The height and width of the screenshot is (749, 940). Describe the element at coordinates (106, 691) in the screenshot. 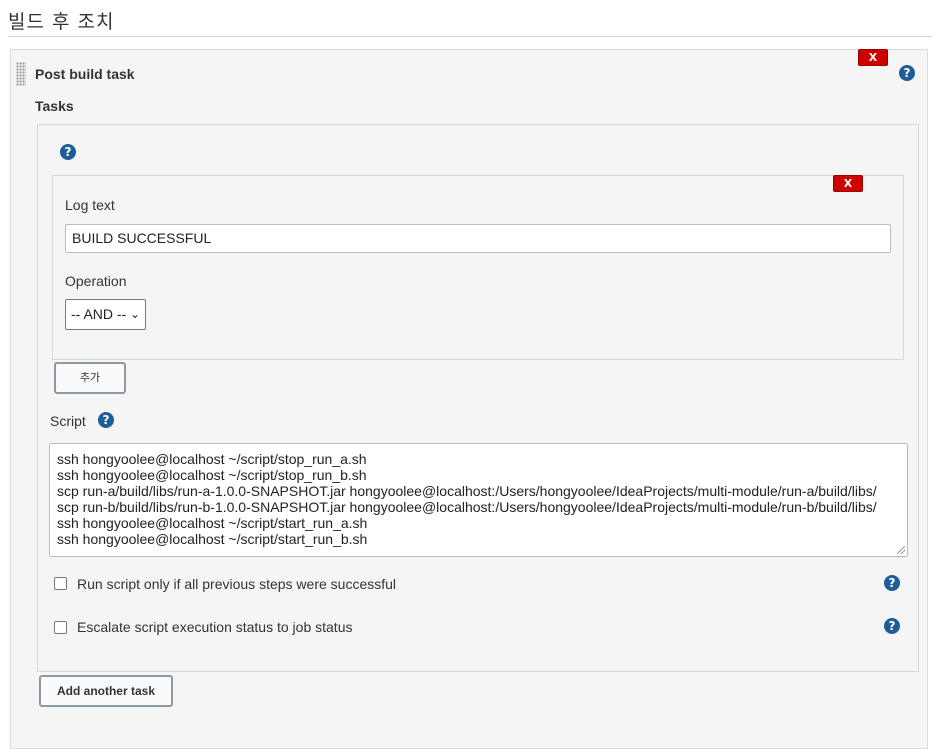

I see `add-another-task-button: Add another task` at that location.